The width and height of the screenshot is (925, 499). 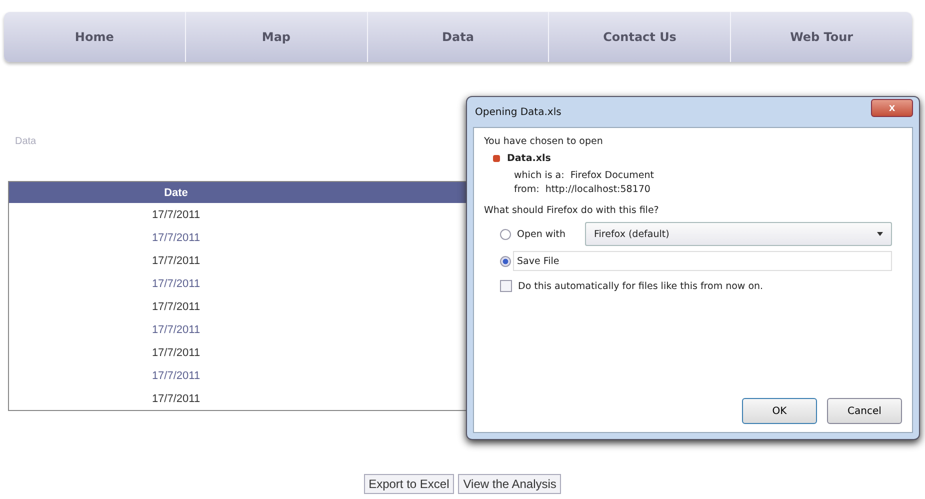 What do you see at coordinates (641, 286) in the screenshot?
I see `checkbox-label: Do this automatically for files like this from now on.` at bounding box center [641, 286].